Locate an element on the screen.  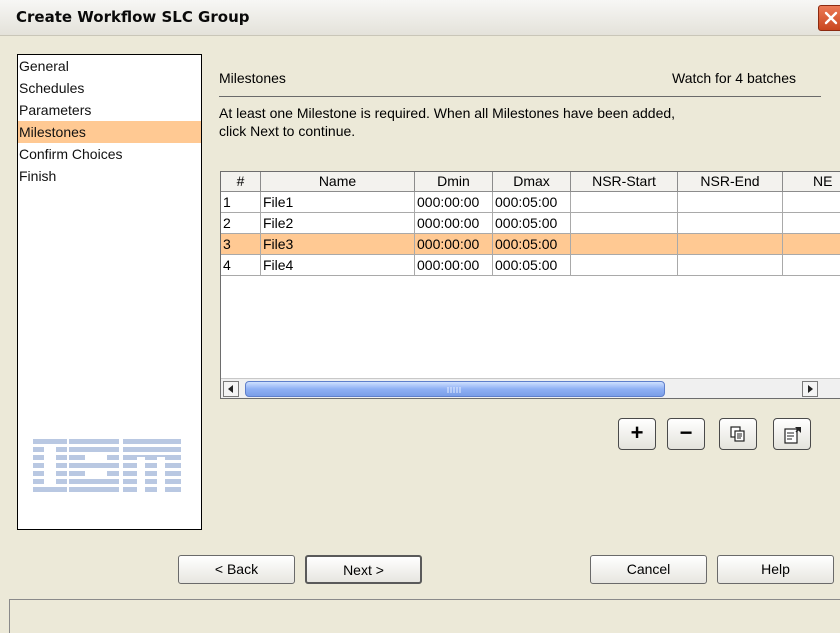
properties-button is located at coordinates (792, 434).